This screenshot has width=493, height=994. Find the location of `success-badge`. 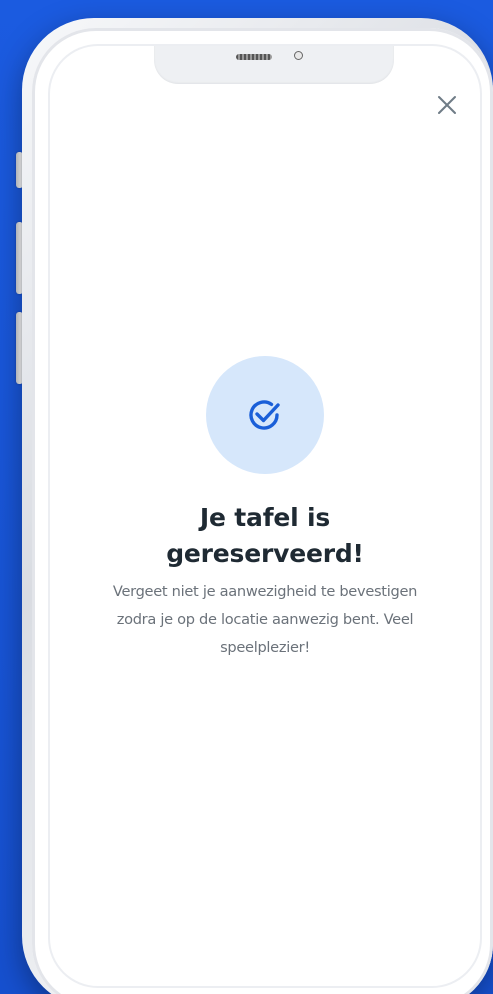

success-badge is located at coordinates (265, 415).